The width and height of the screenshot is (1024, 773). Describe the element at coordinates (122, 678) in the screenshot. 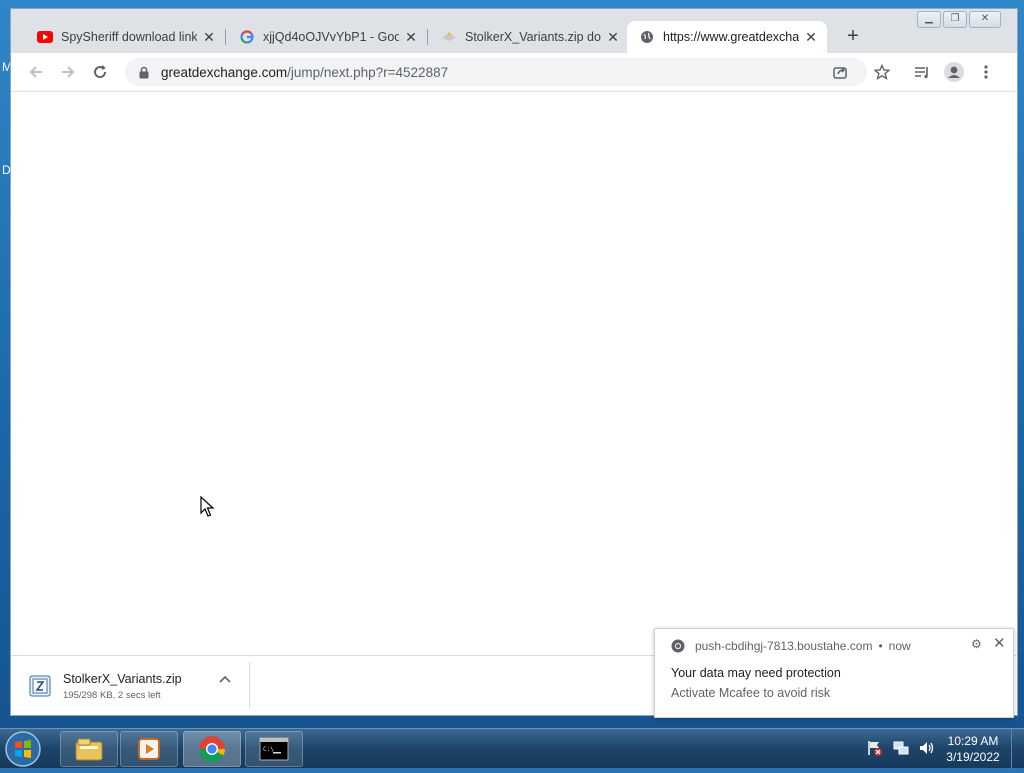

I see `download-filename: StolkerX_Variants.zip` at that location.